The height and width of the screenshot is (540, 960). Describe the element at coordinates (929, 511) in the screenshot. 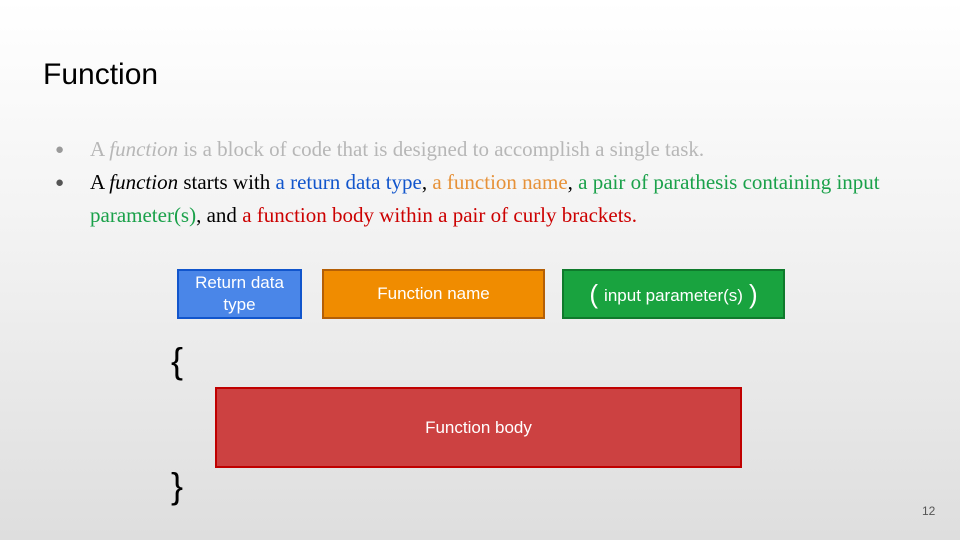

I see `page-number: 12` at that location.